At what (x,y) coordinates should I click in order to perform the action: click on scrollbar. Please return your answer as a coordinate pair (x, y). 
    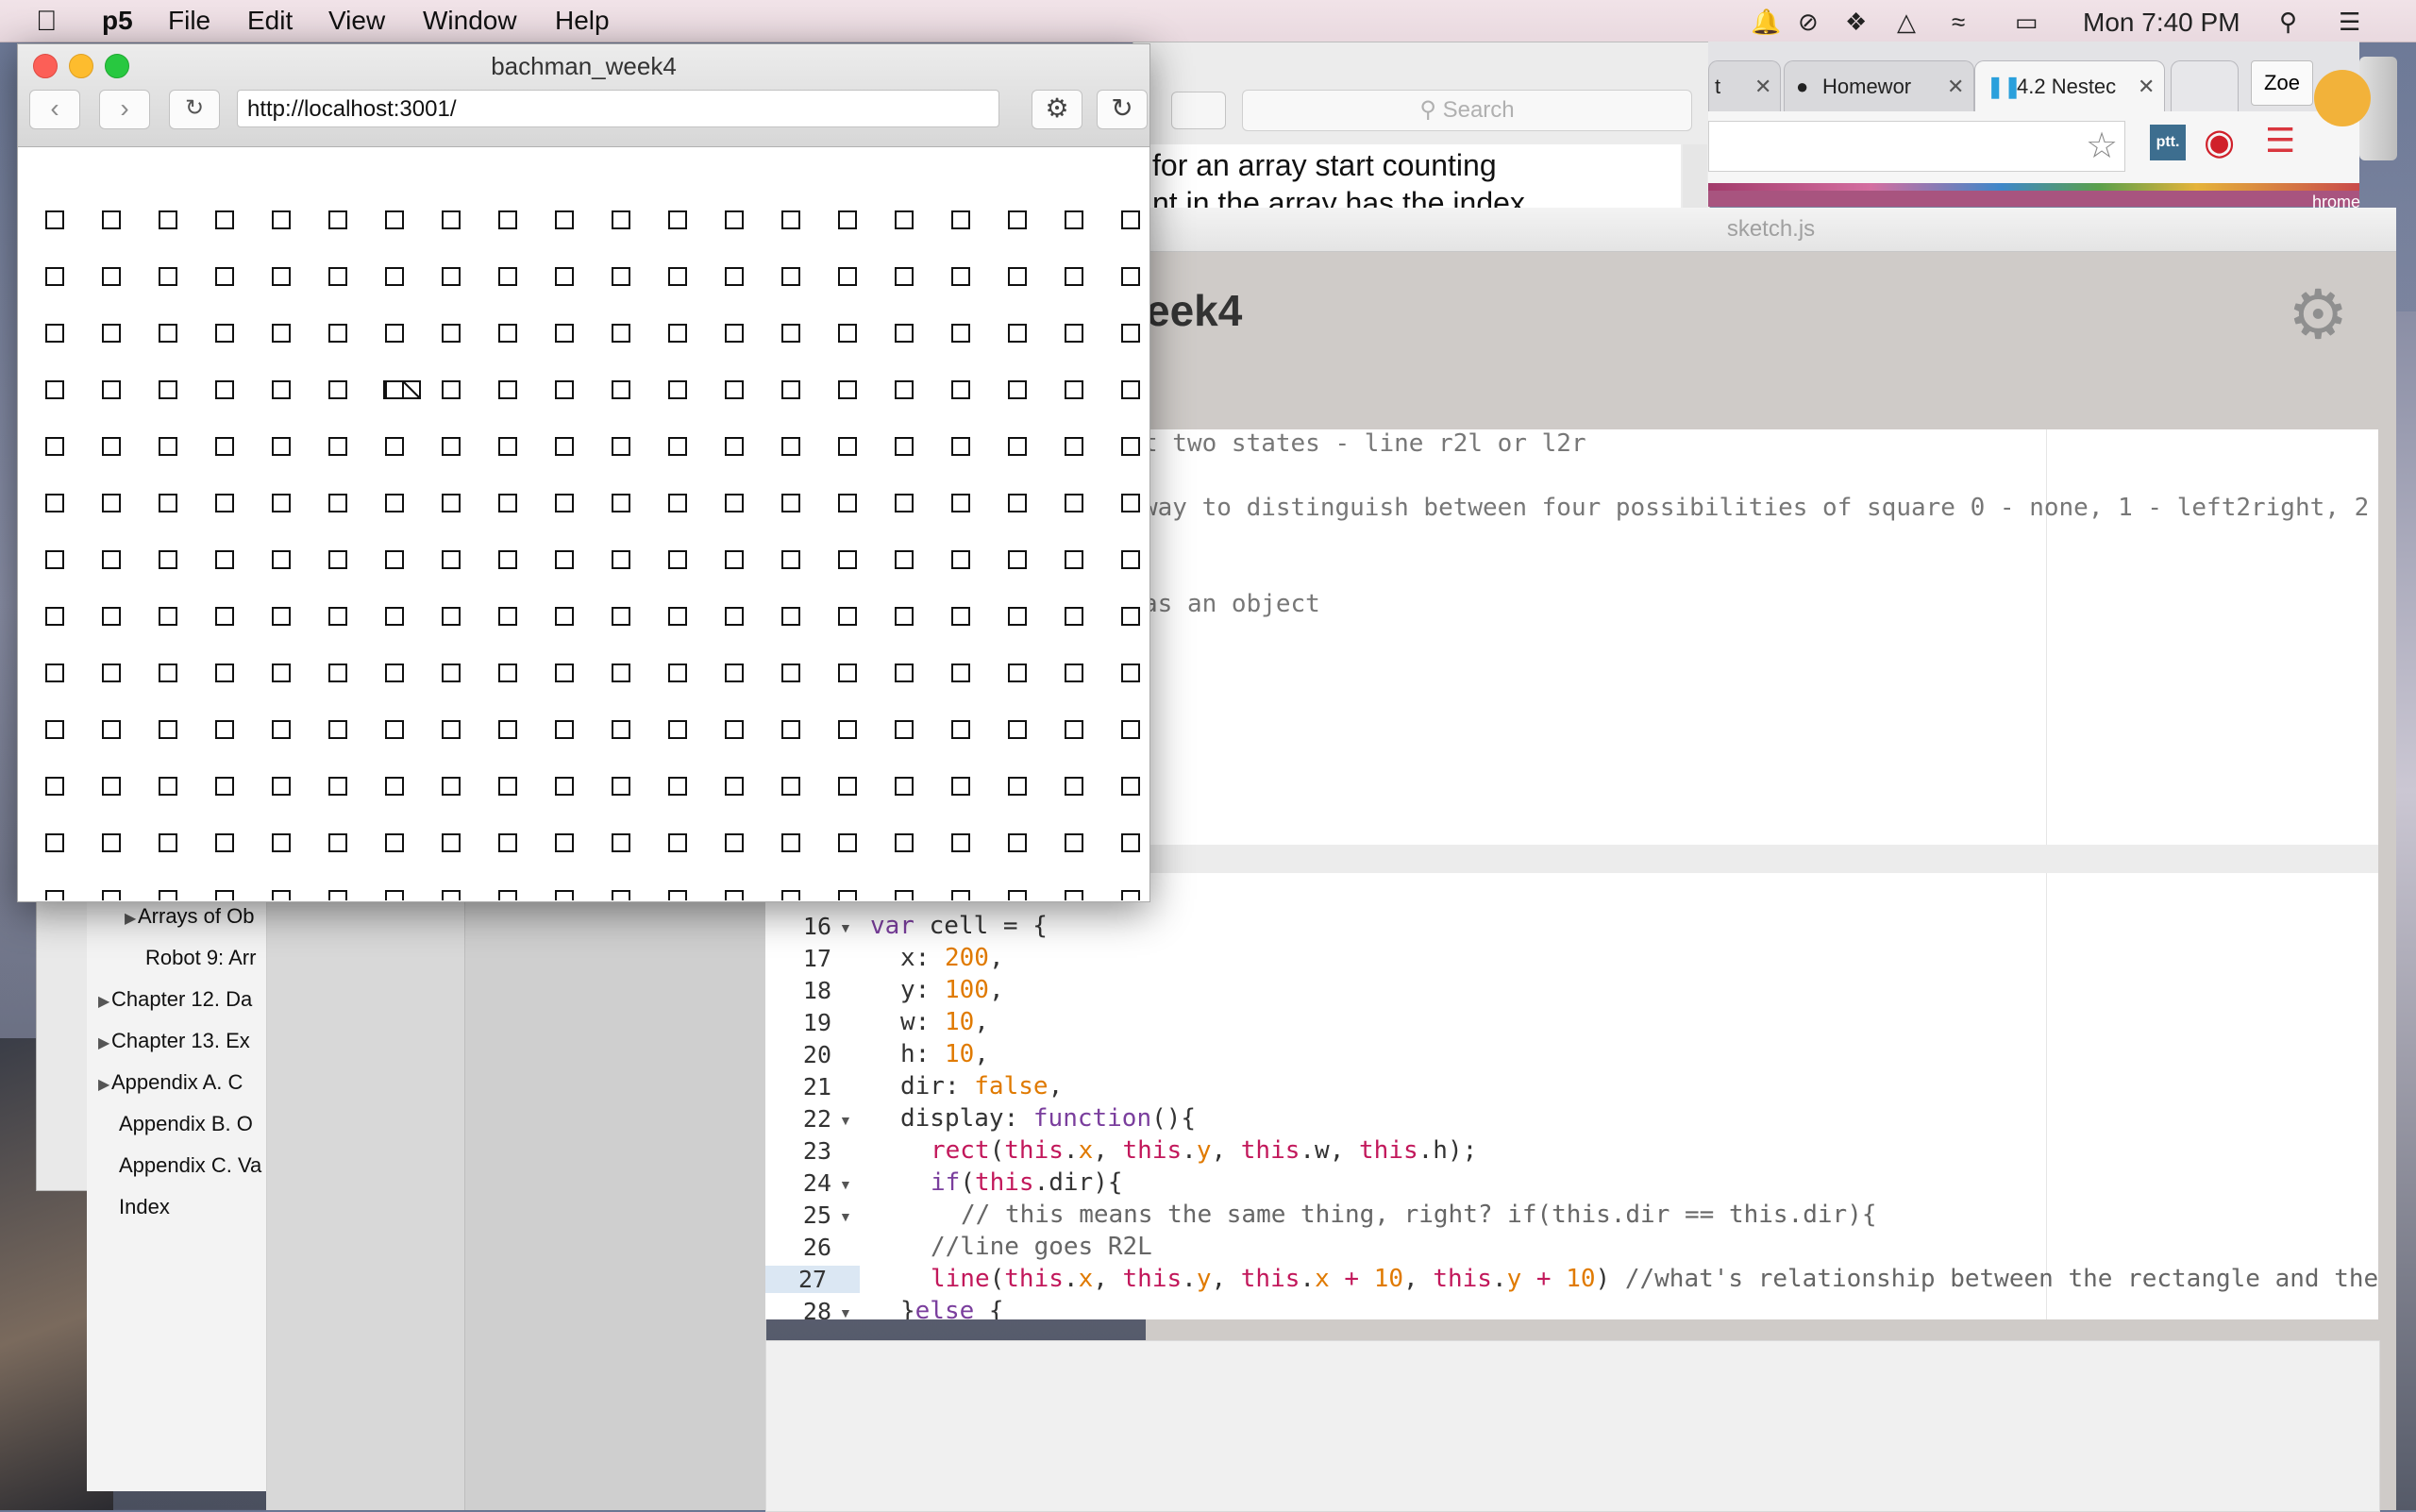
    Looking at the image, I should click on (1695, 178).